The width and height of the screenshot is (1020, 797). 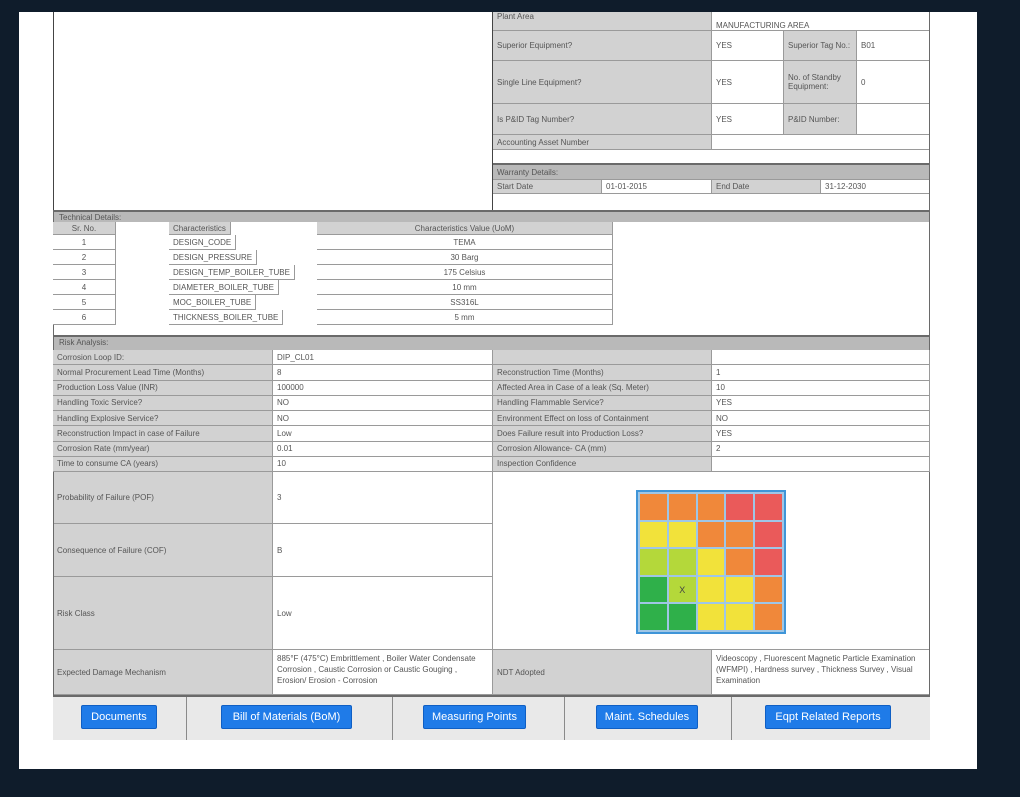 What do you see at coordinates (163, 373) in the screenshot?
I see `risk-label: Normal Procurement Lead Time (Months)` at bounding box center [163, 373].